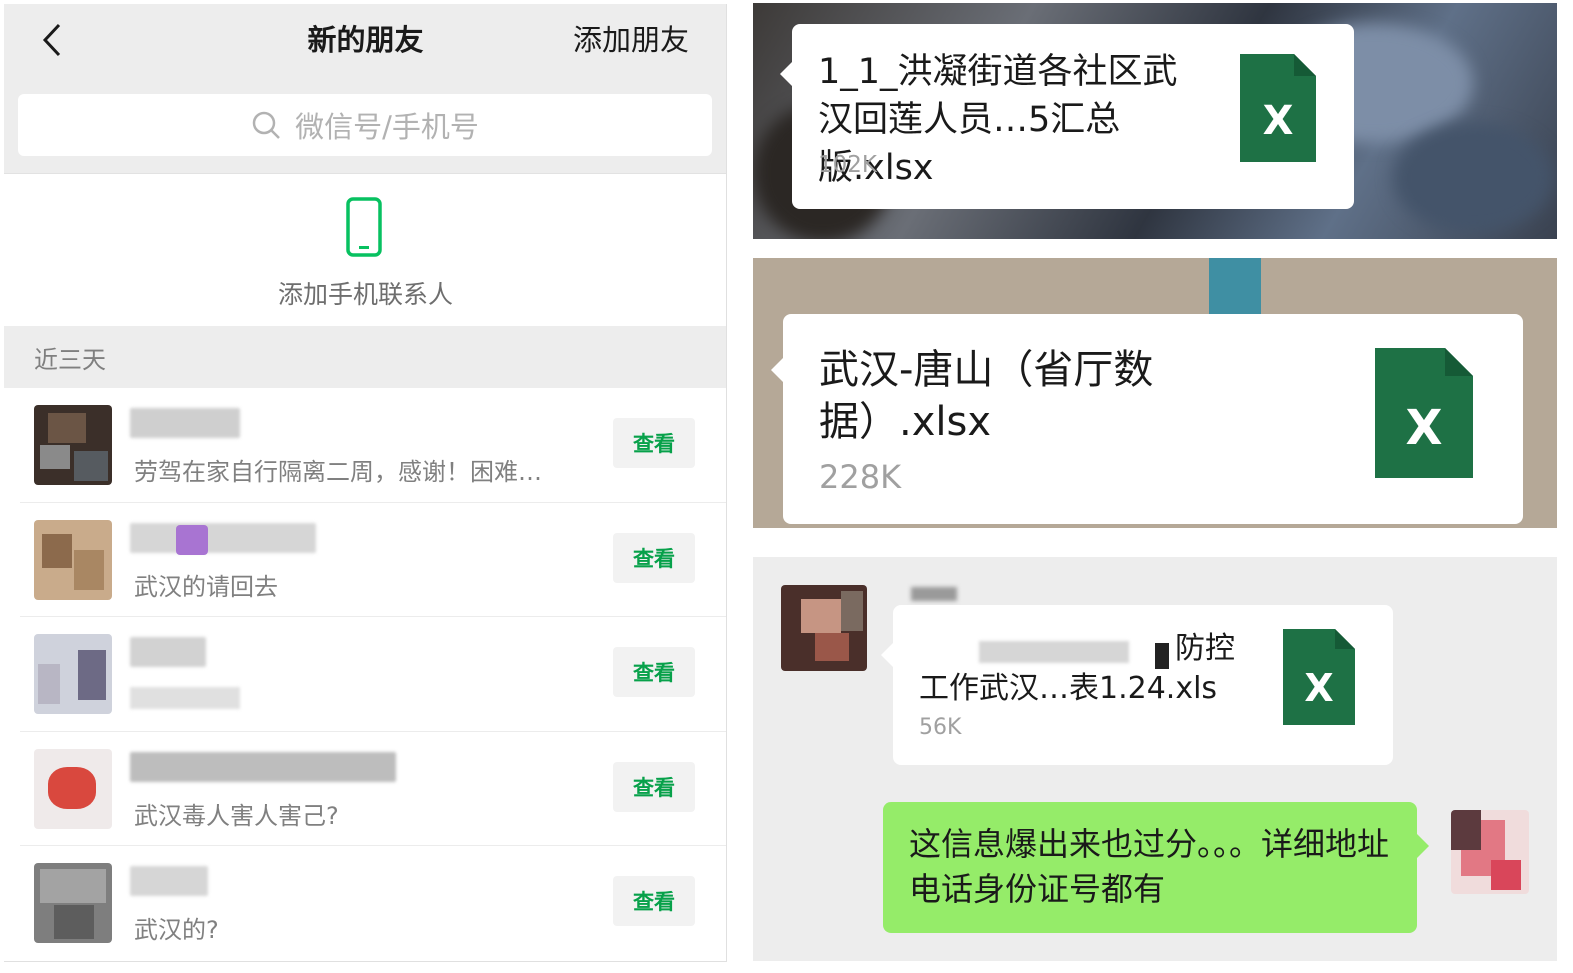 This screenshot has height=973, width=1573. What do you see at coordinates (986, 396) in the screenshot?
I see `file-name: 武汉-唐山（省厅数据）.xlsx` at bounding box center [986, 396].